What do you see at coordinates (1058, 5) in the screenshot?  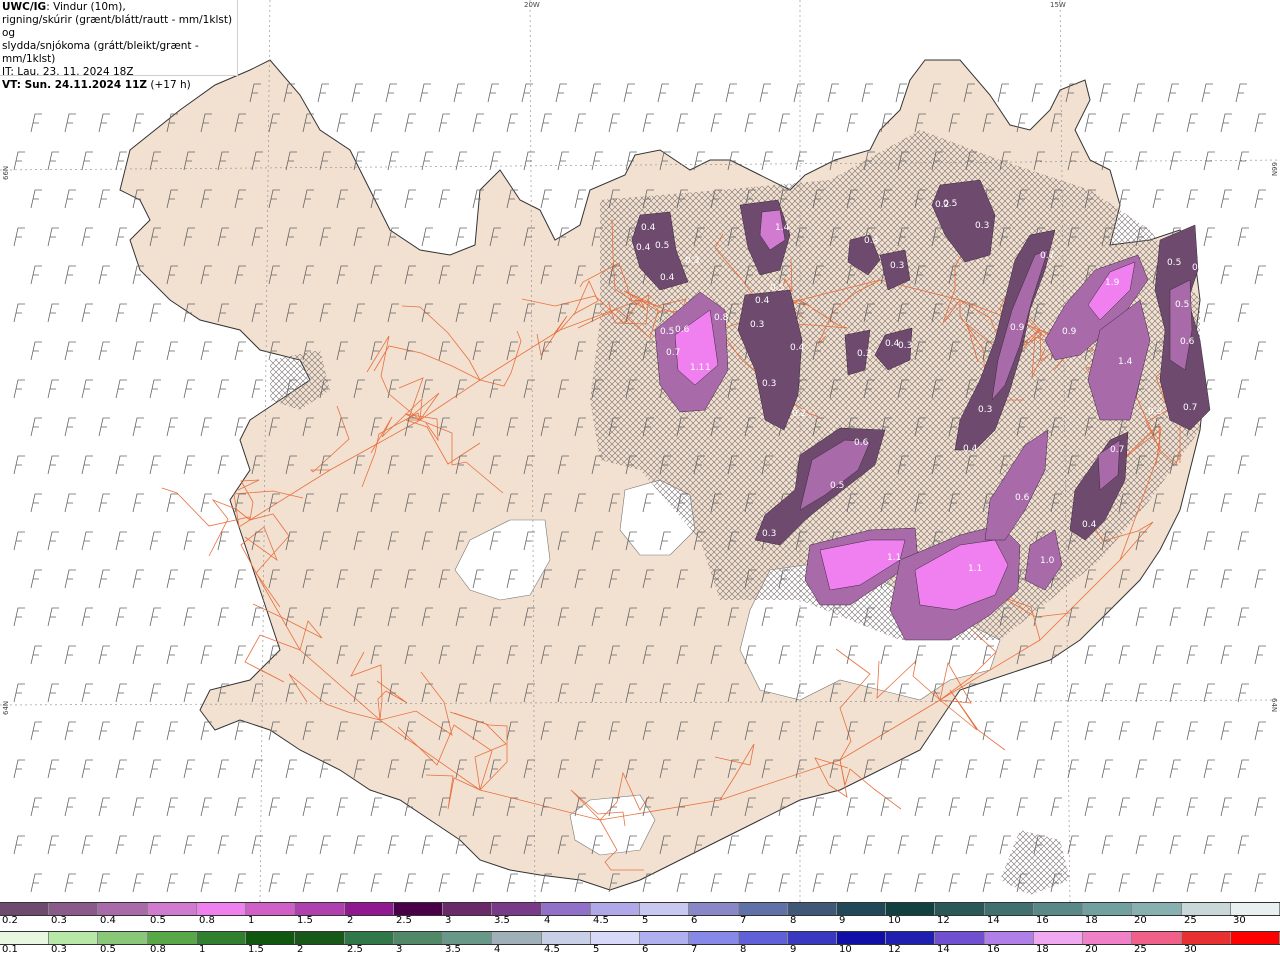 I see `coord-top-15w: 15W` at bounding box center [1058, 5].